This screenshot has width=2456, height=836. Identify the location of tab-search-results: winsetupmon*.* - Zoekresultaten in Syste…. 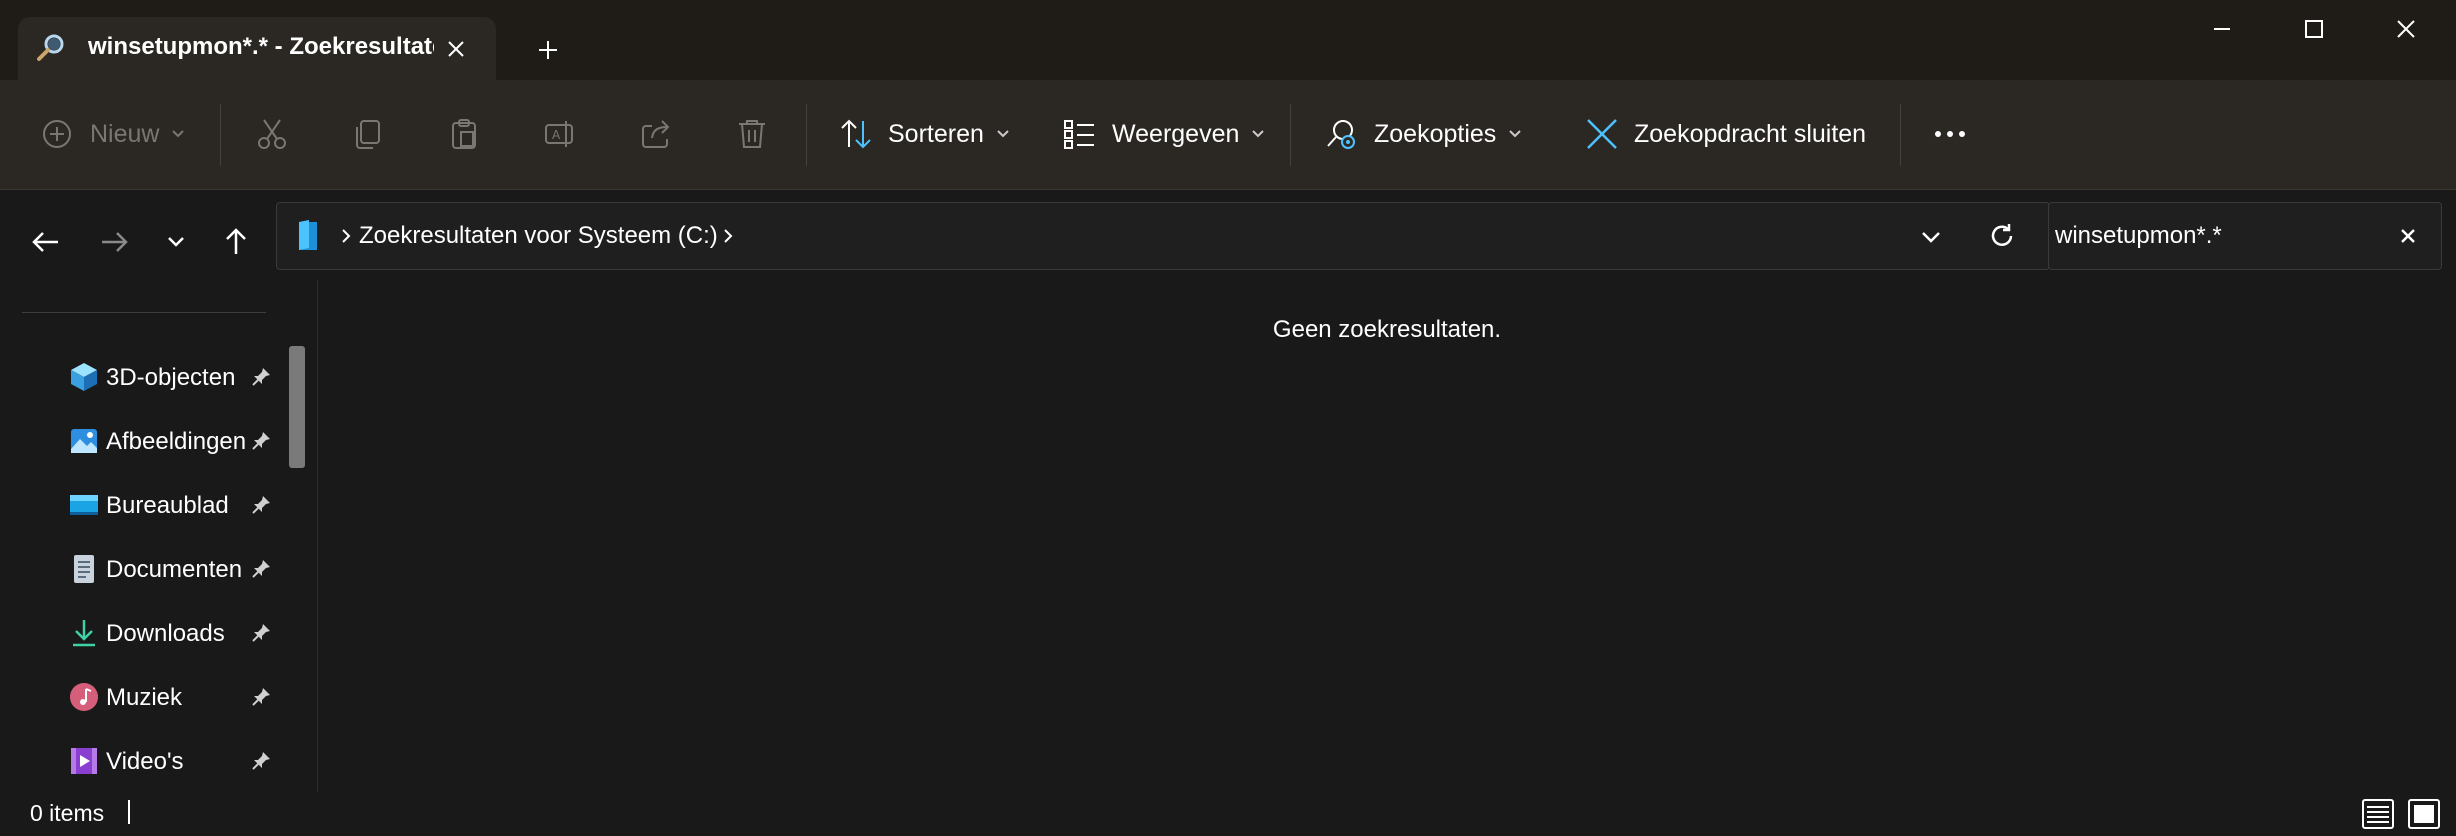
(257, 48).